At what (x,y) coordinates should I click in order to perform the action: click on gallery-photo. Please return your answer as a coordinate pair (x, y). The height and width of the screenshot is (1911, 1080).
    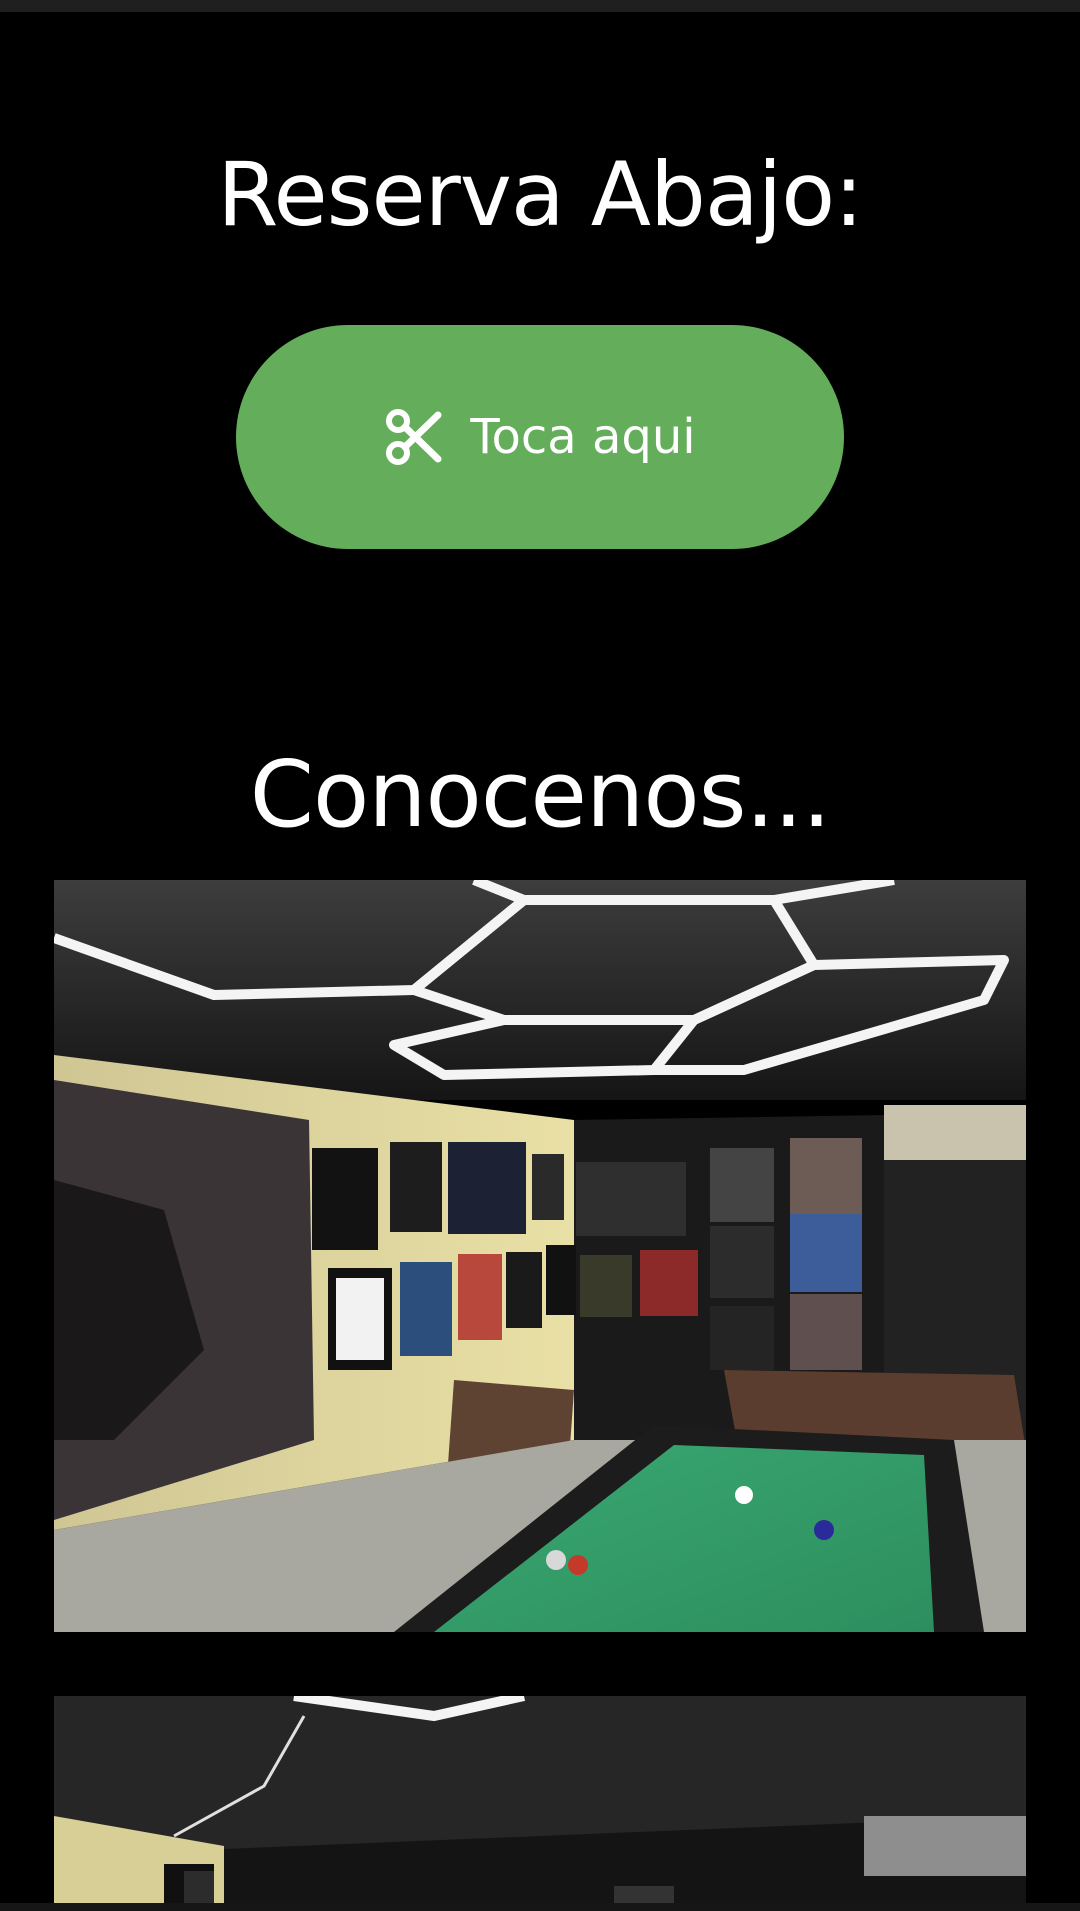
    Looking at the image, I should click on (540, 1803).